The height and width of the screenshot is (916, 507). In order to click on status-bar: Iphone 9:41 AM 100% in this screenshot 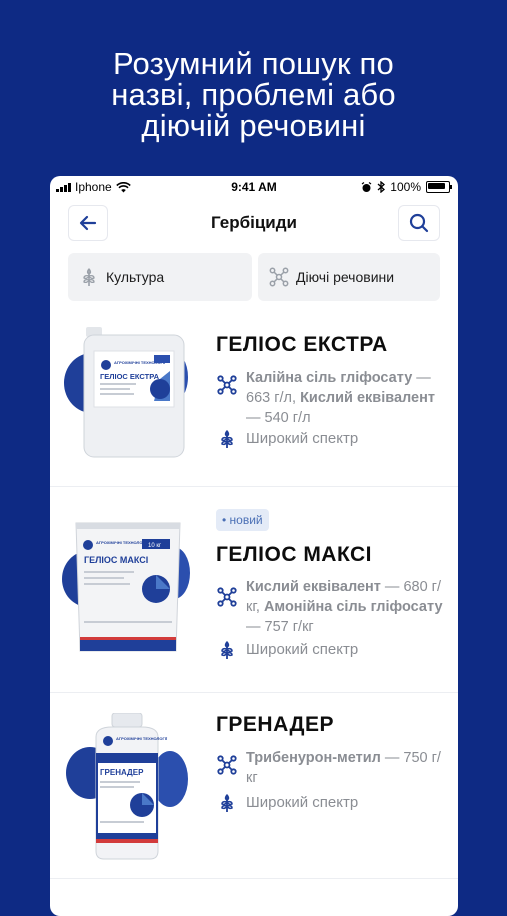, I will do `click(254, 187)`.